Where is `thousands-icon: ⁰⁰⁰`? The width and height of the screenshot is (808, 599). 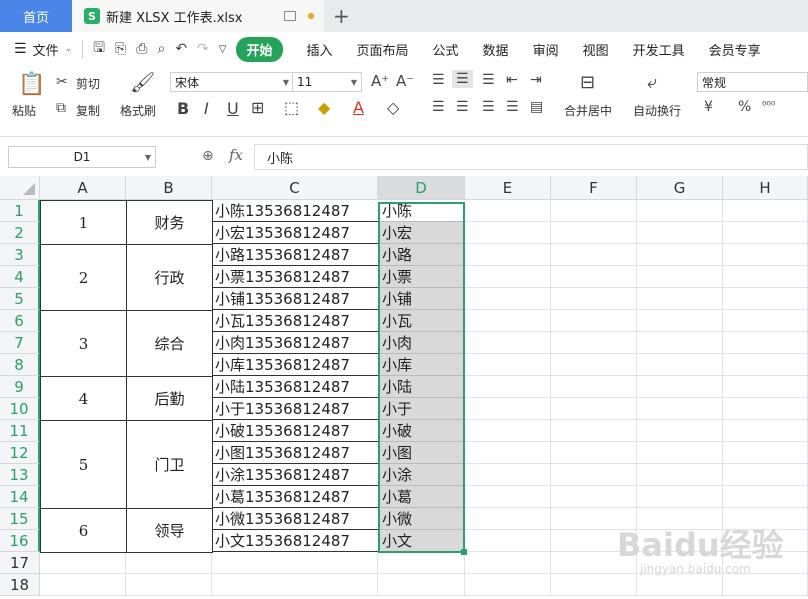 thousands-icon: ⁰⁰⁰ is located at coordinates (768, 105).